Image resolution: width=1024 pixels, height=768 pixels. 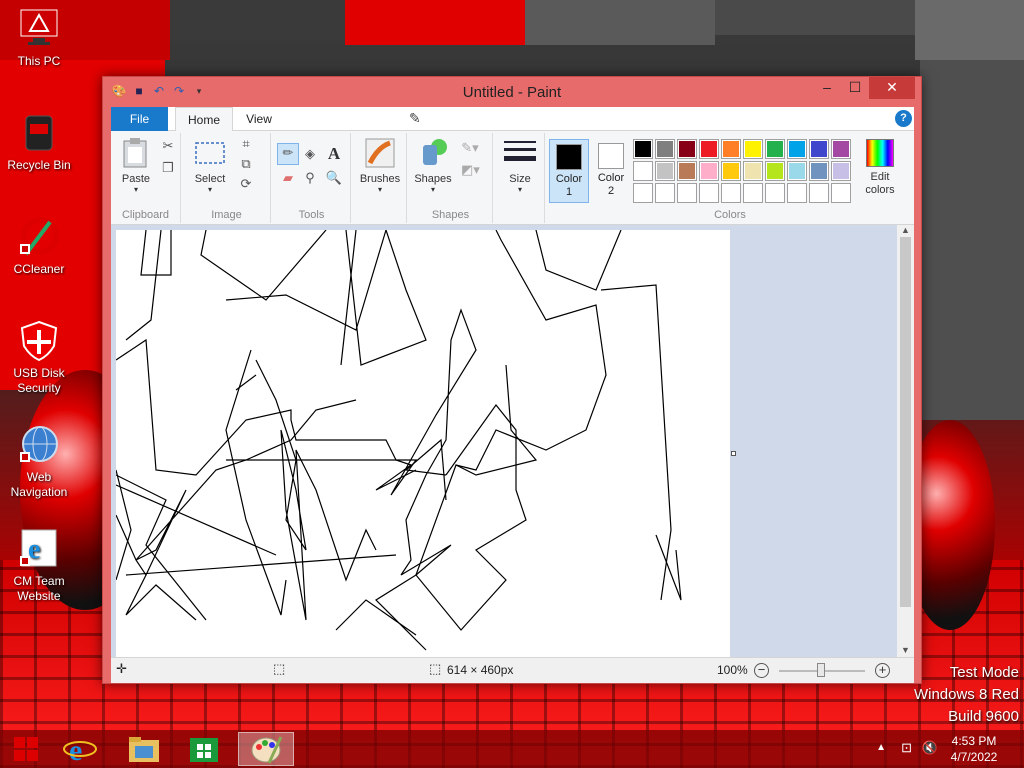 What do you see at coordinates (39, 38) in the screenshot?
I see `desktop-icon-this-pc: This PC` at bounding box center [39, 38].